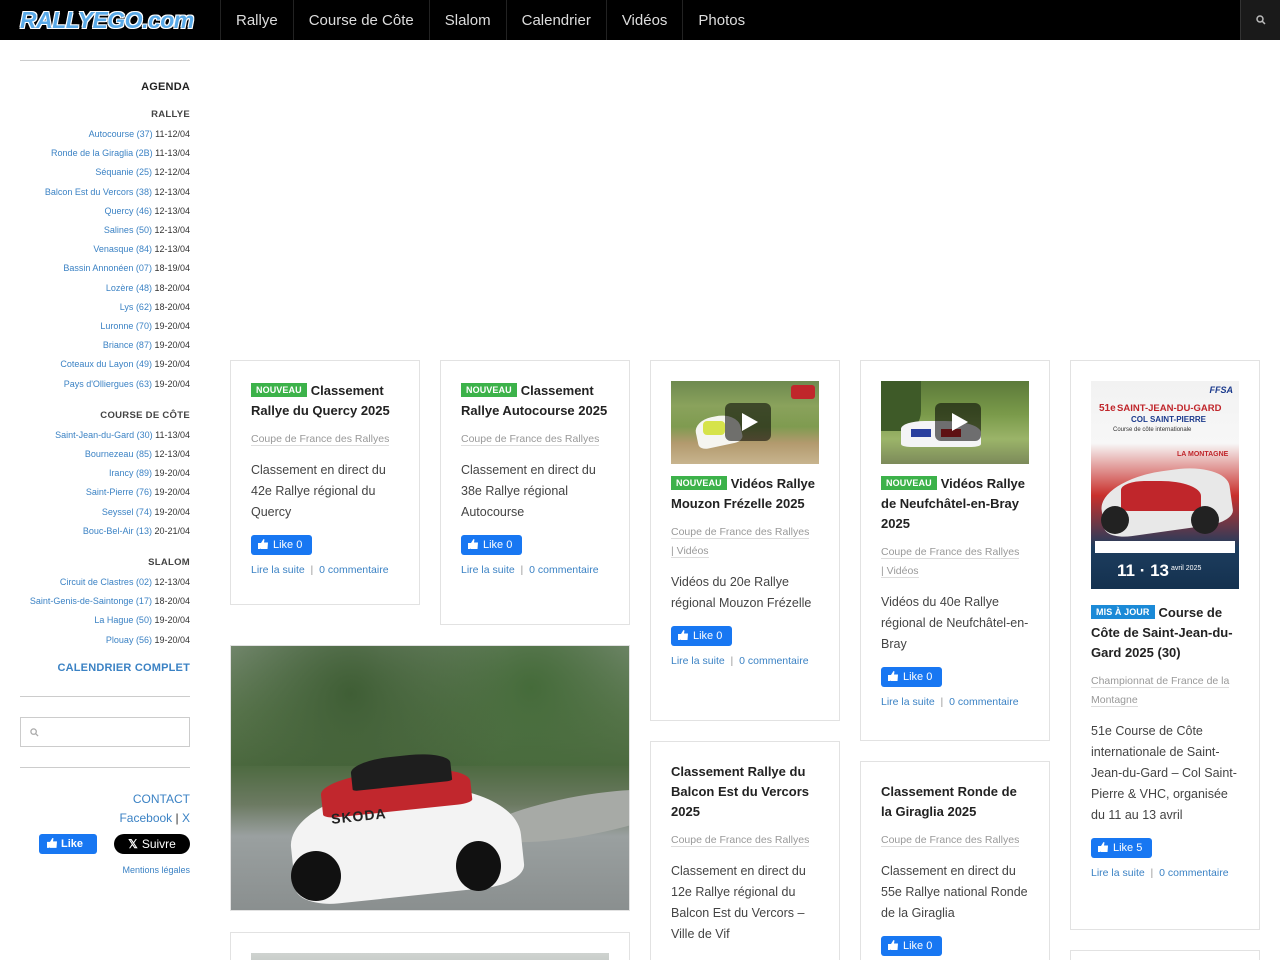  Describe the element at coordinates (325, 401) in the screenshot. I see `article-title: NOUVEAU Classement Rallye du Quercy 2025` at that location.